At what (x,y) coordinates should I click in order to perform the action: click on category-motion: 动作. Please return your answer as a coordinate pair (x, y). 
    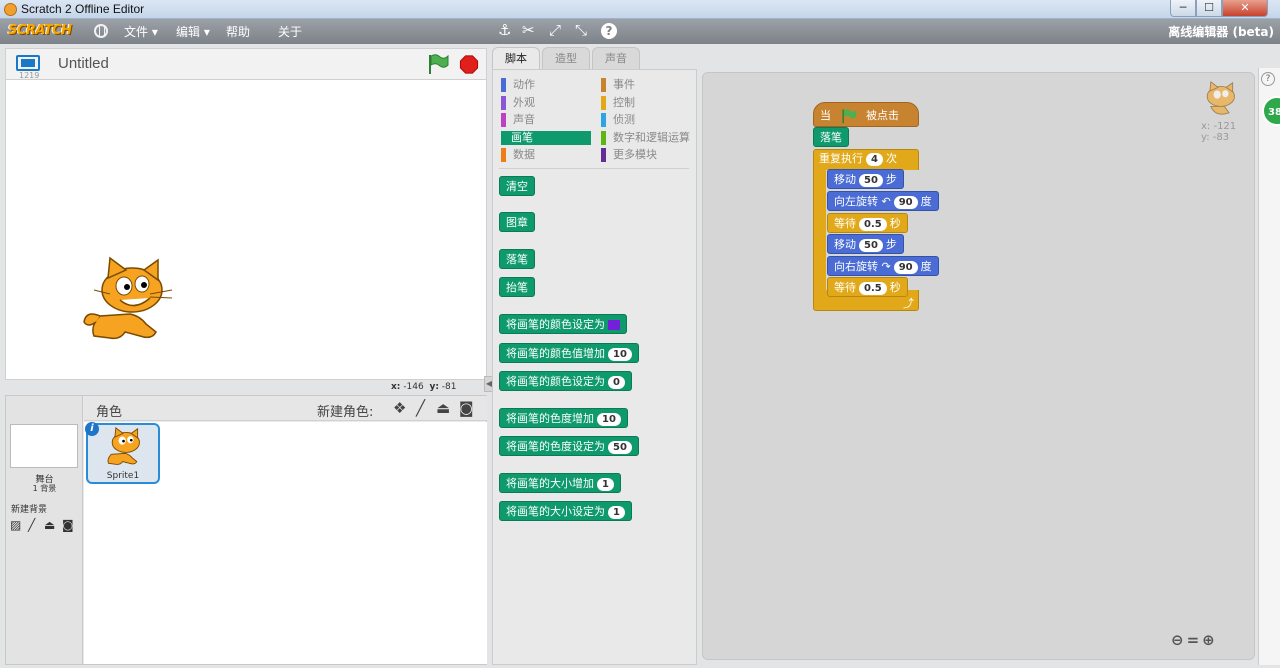
    Looking at the image, I should click on (518, 85).